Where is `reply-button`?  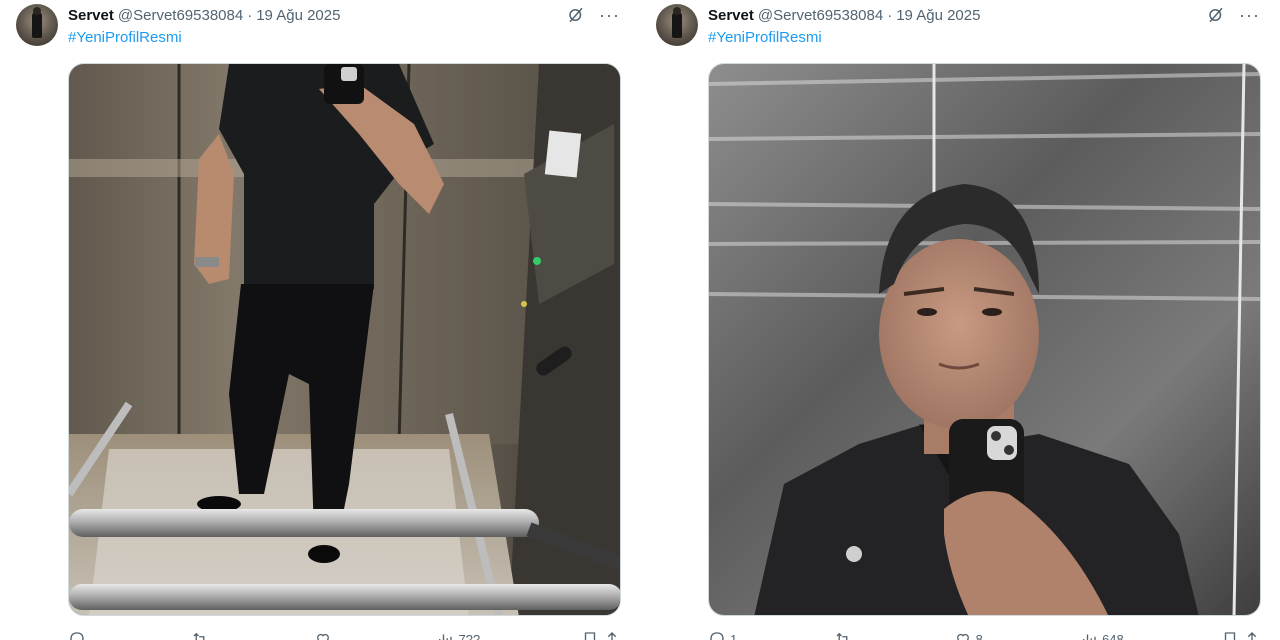 reply-button is located at coordinates (79, 635).